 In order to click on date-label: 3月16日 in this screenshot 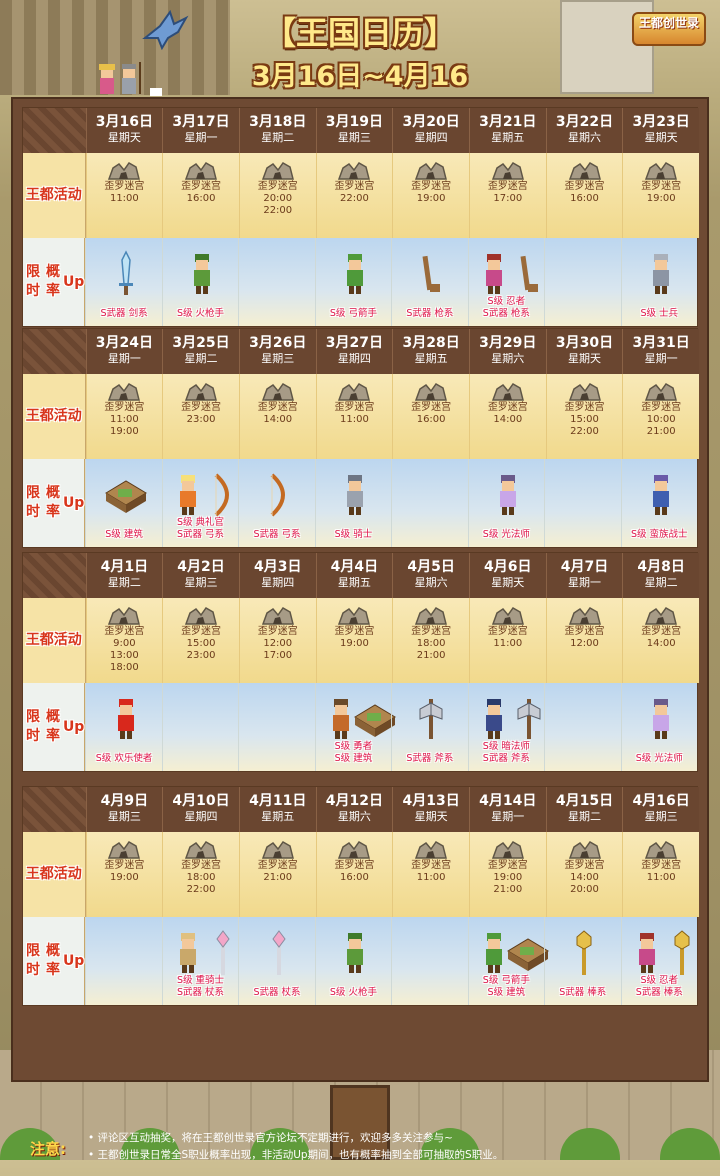, I will do `click(124, 122)`.